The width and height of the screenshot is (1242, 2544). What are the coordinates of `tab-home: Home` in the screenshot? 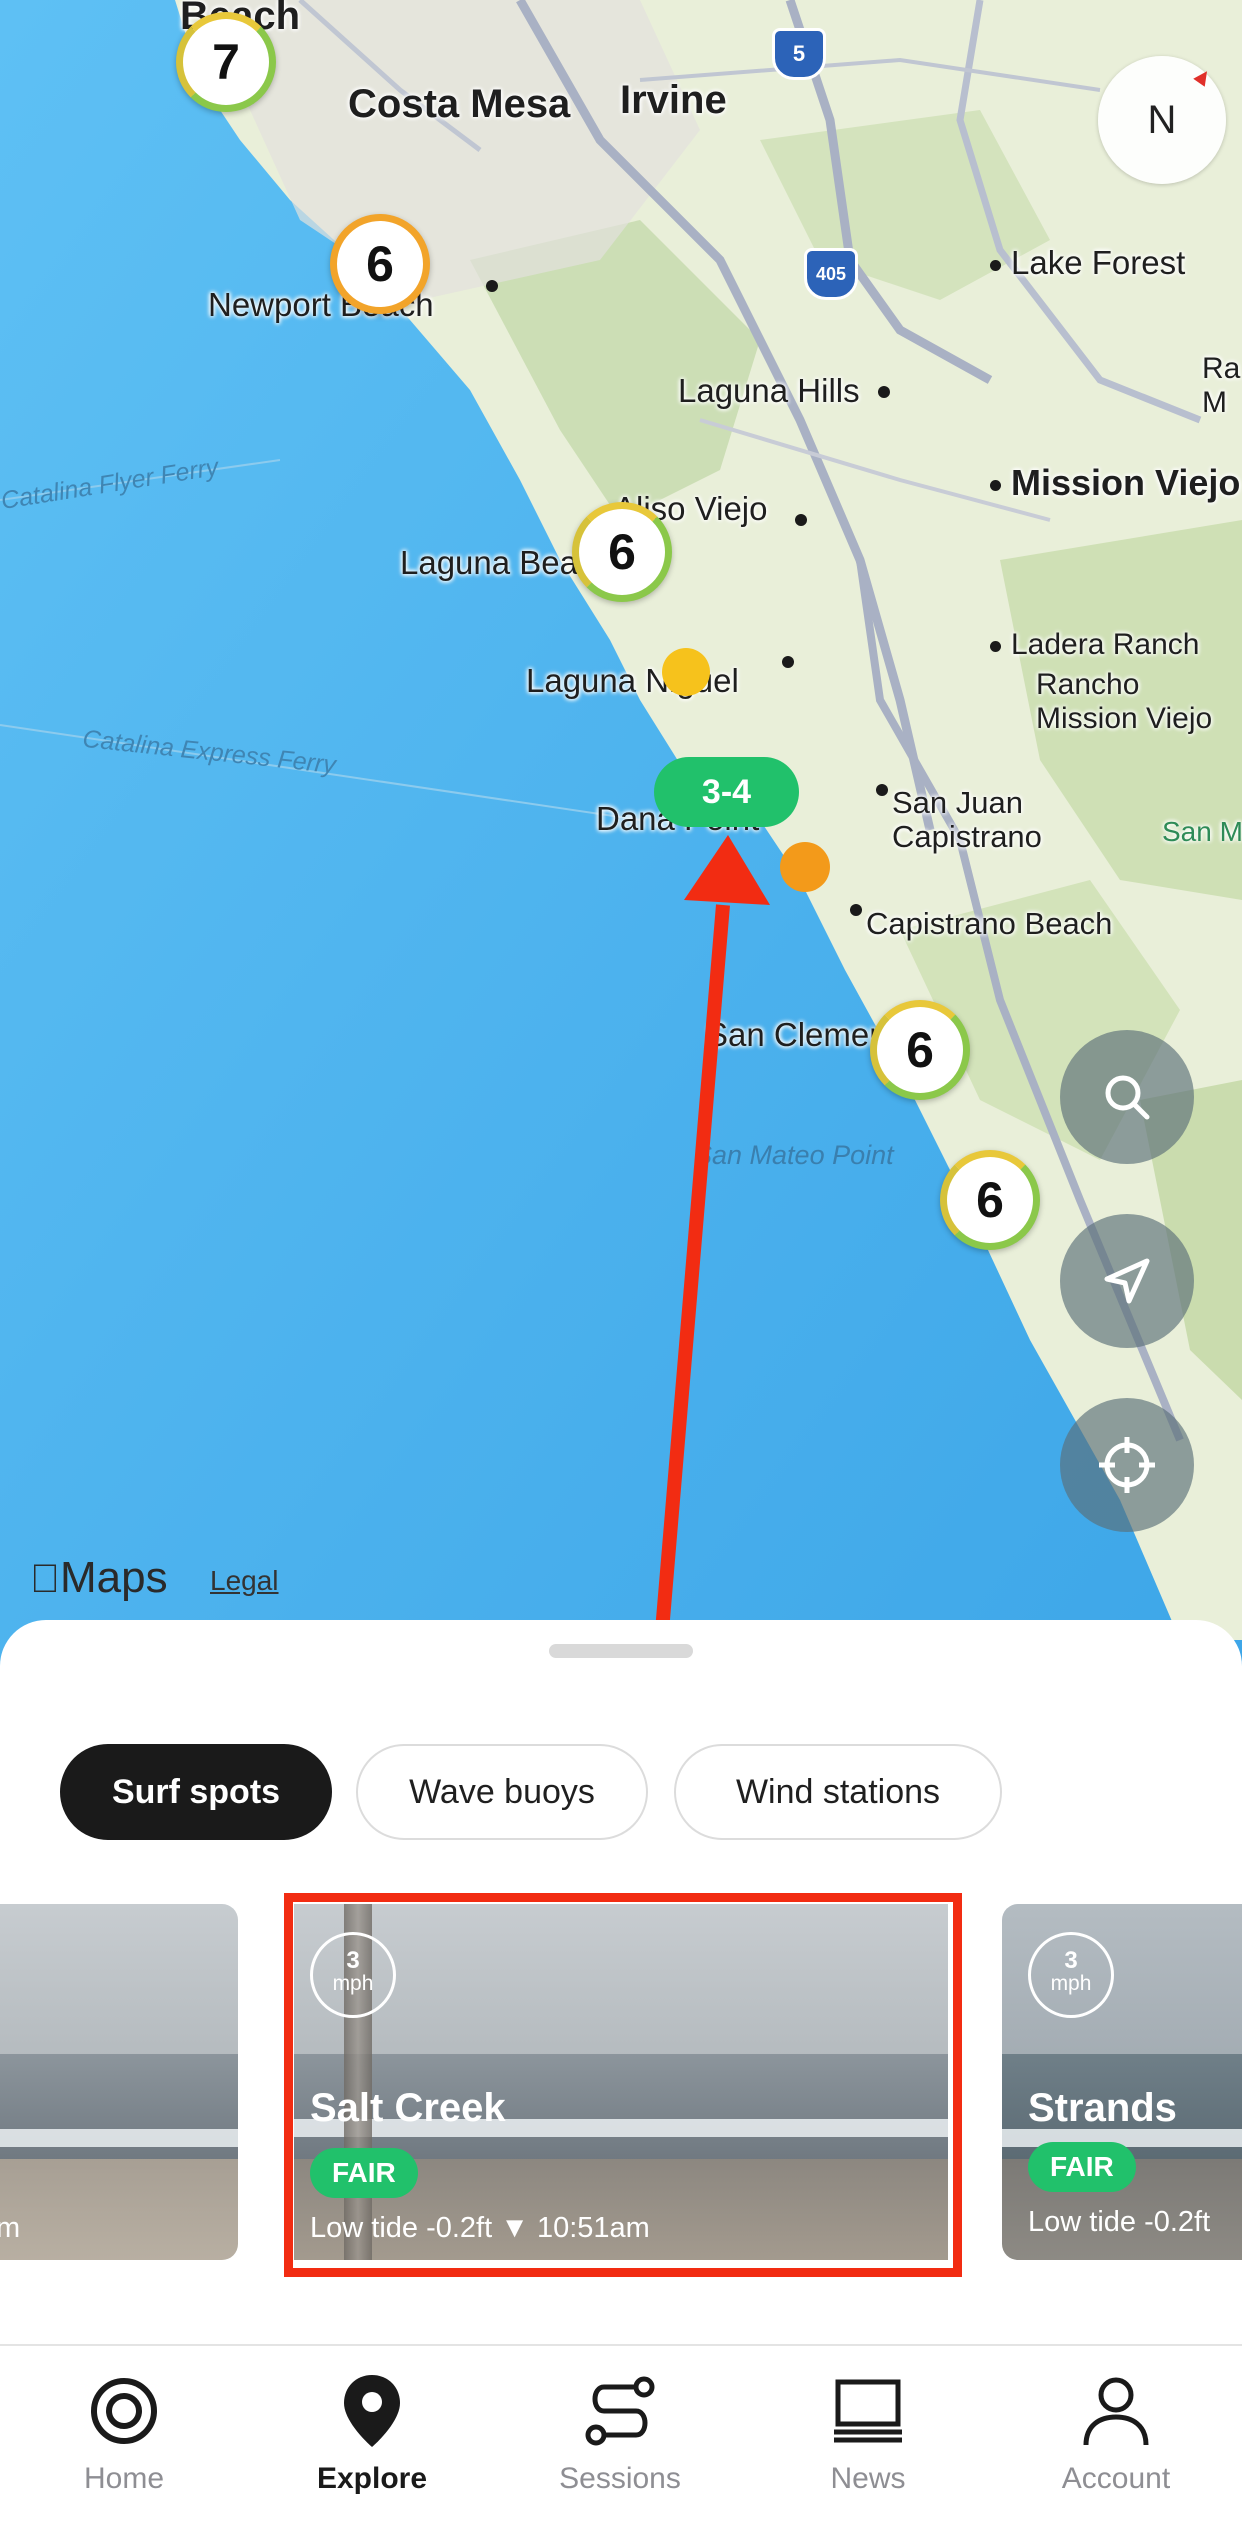 It's located at (124, 2431).